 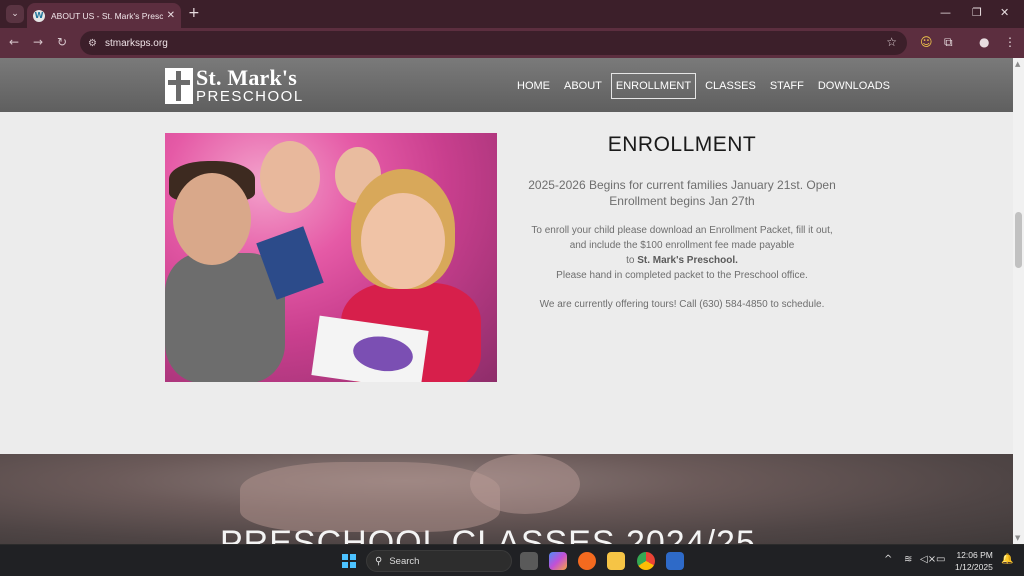 I want to click on taskbar-search: ⚲ Search, so click(x=439, y=561).